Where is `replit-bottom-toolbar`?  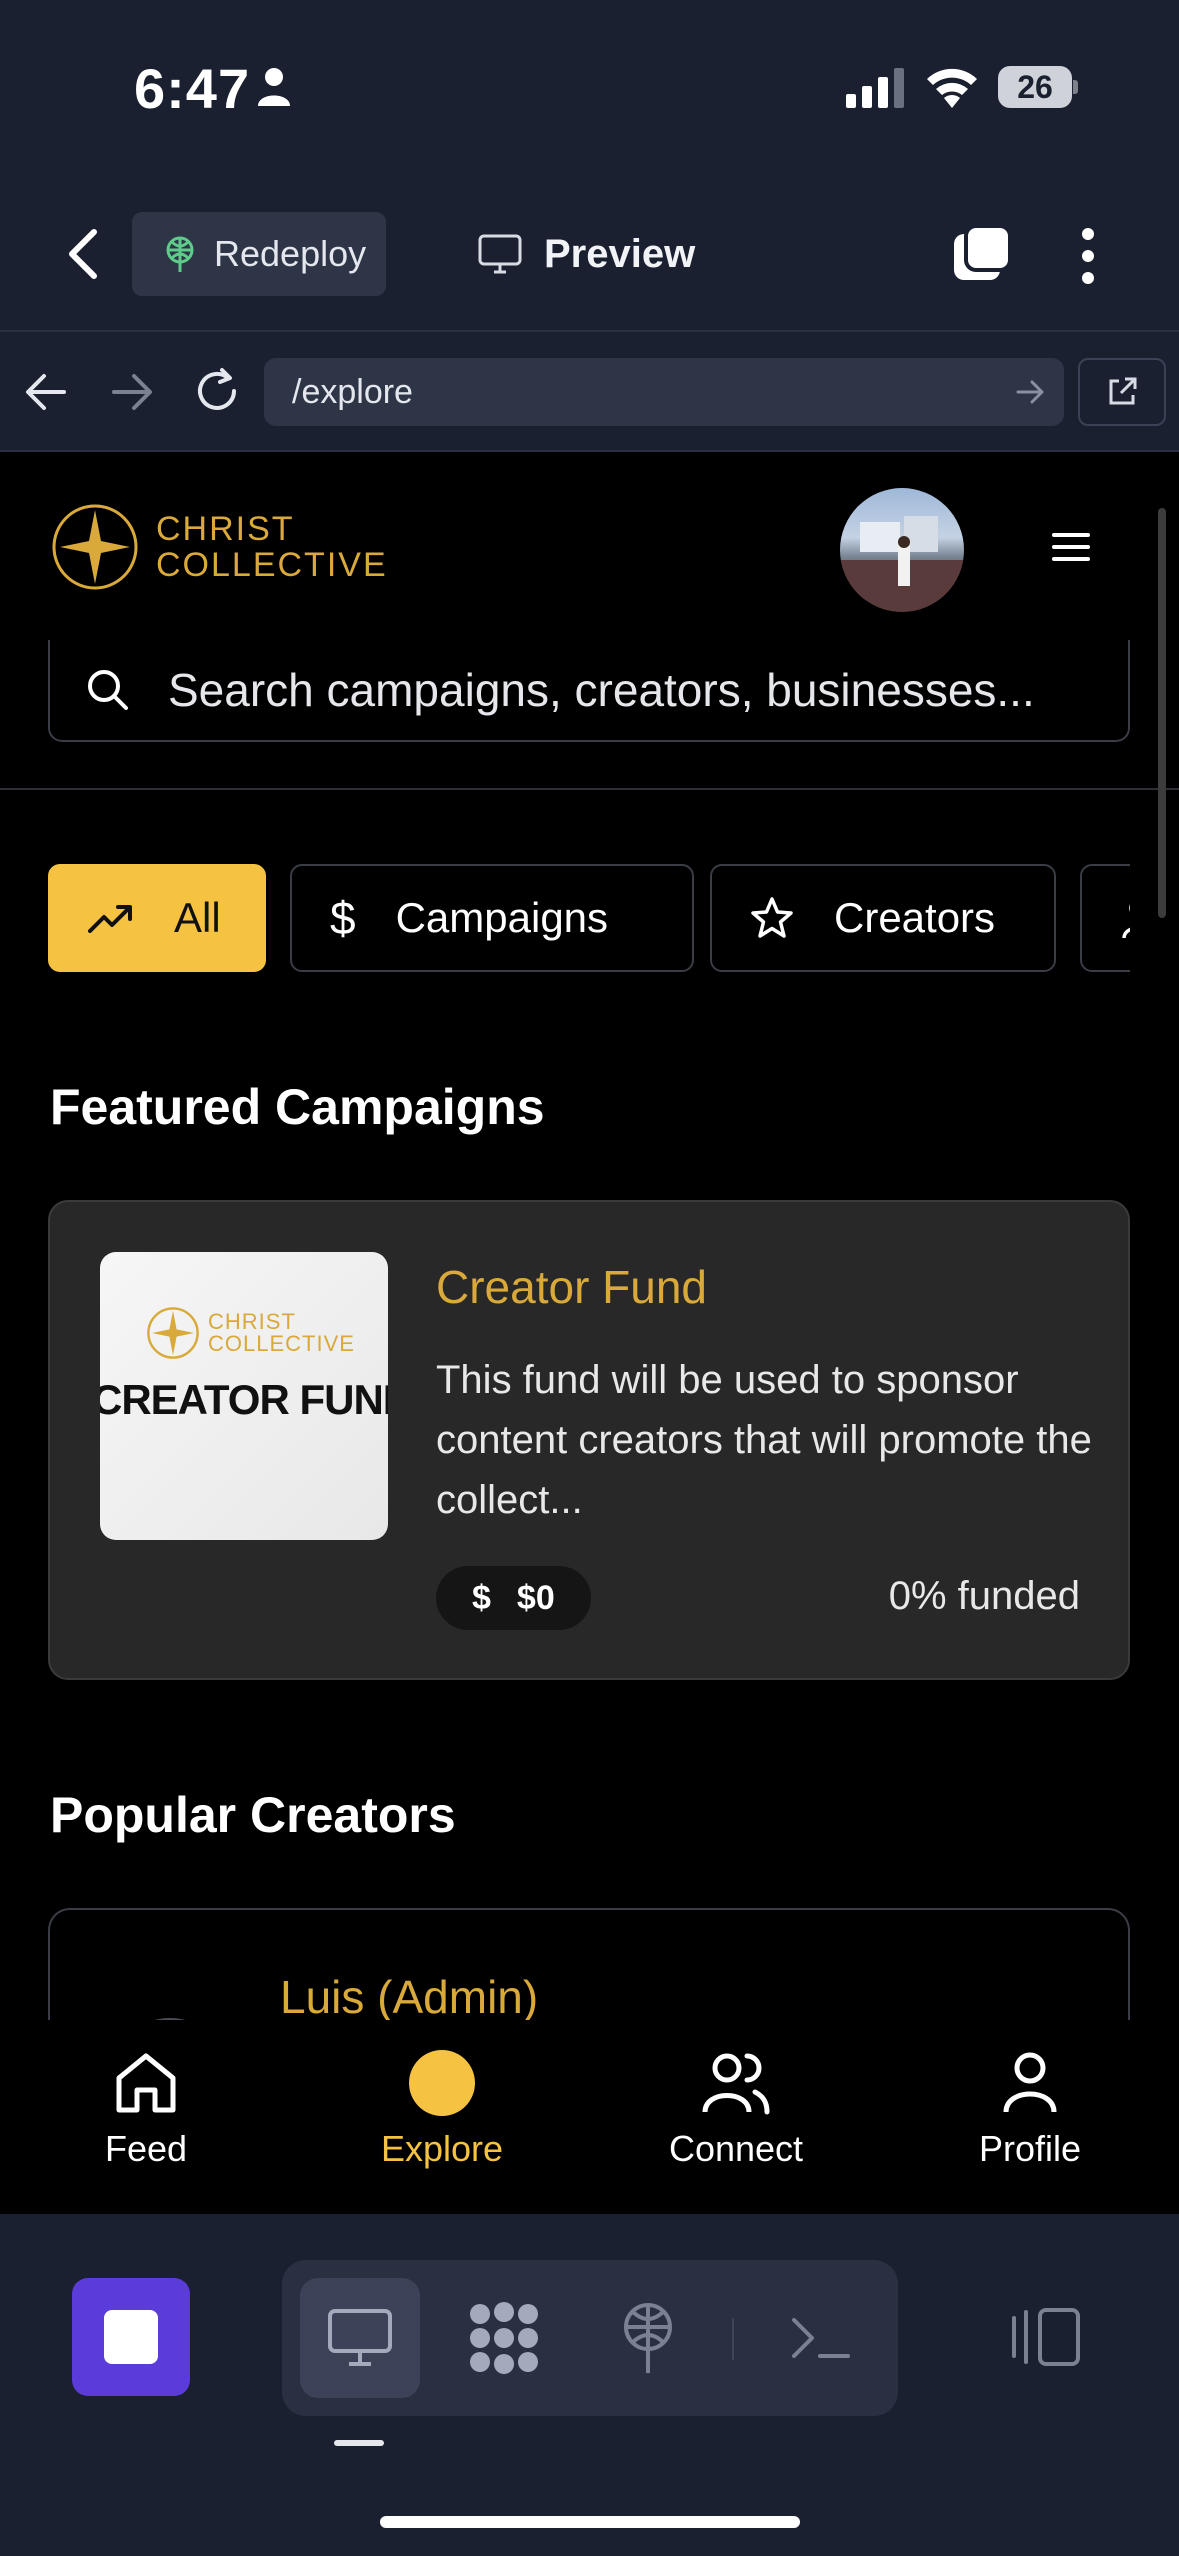 replit-bottom-toolbar is located at coordinates (589, 2385).